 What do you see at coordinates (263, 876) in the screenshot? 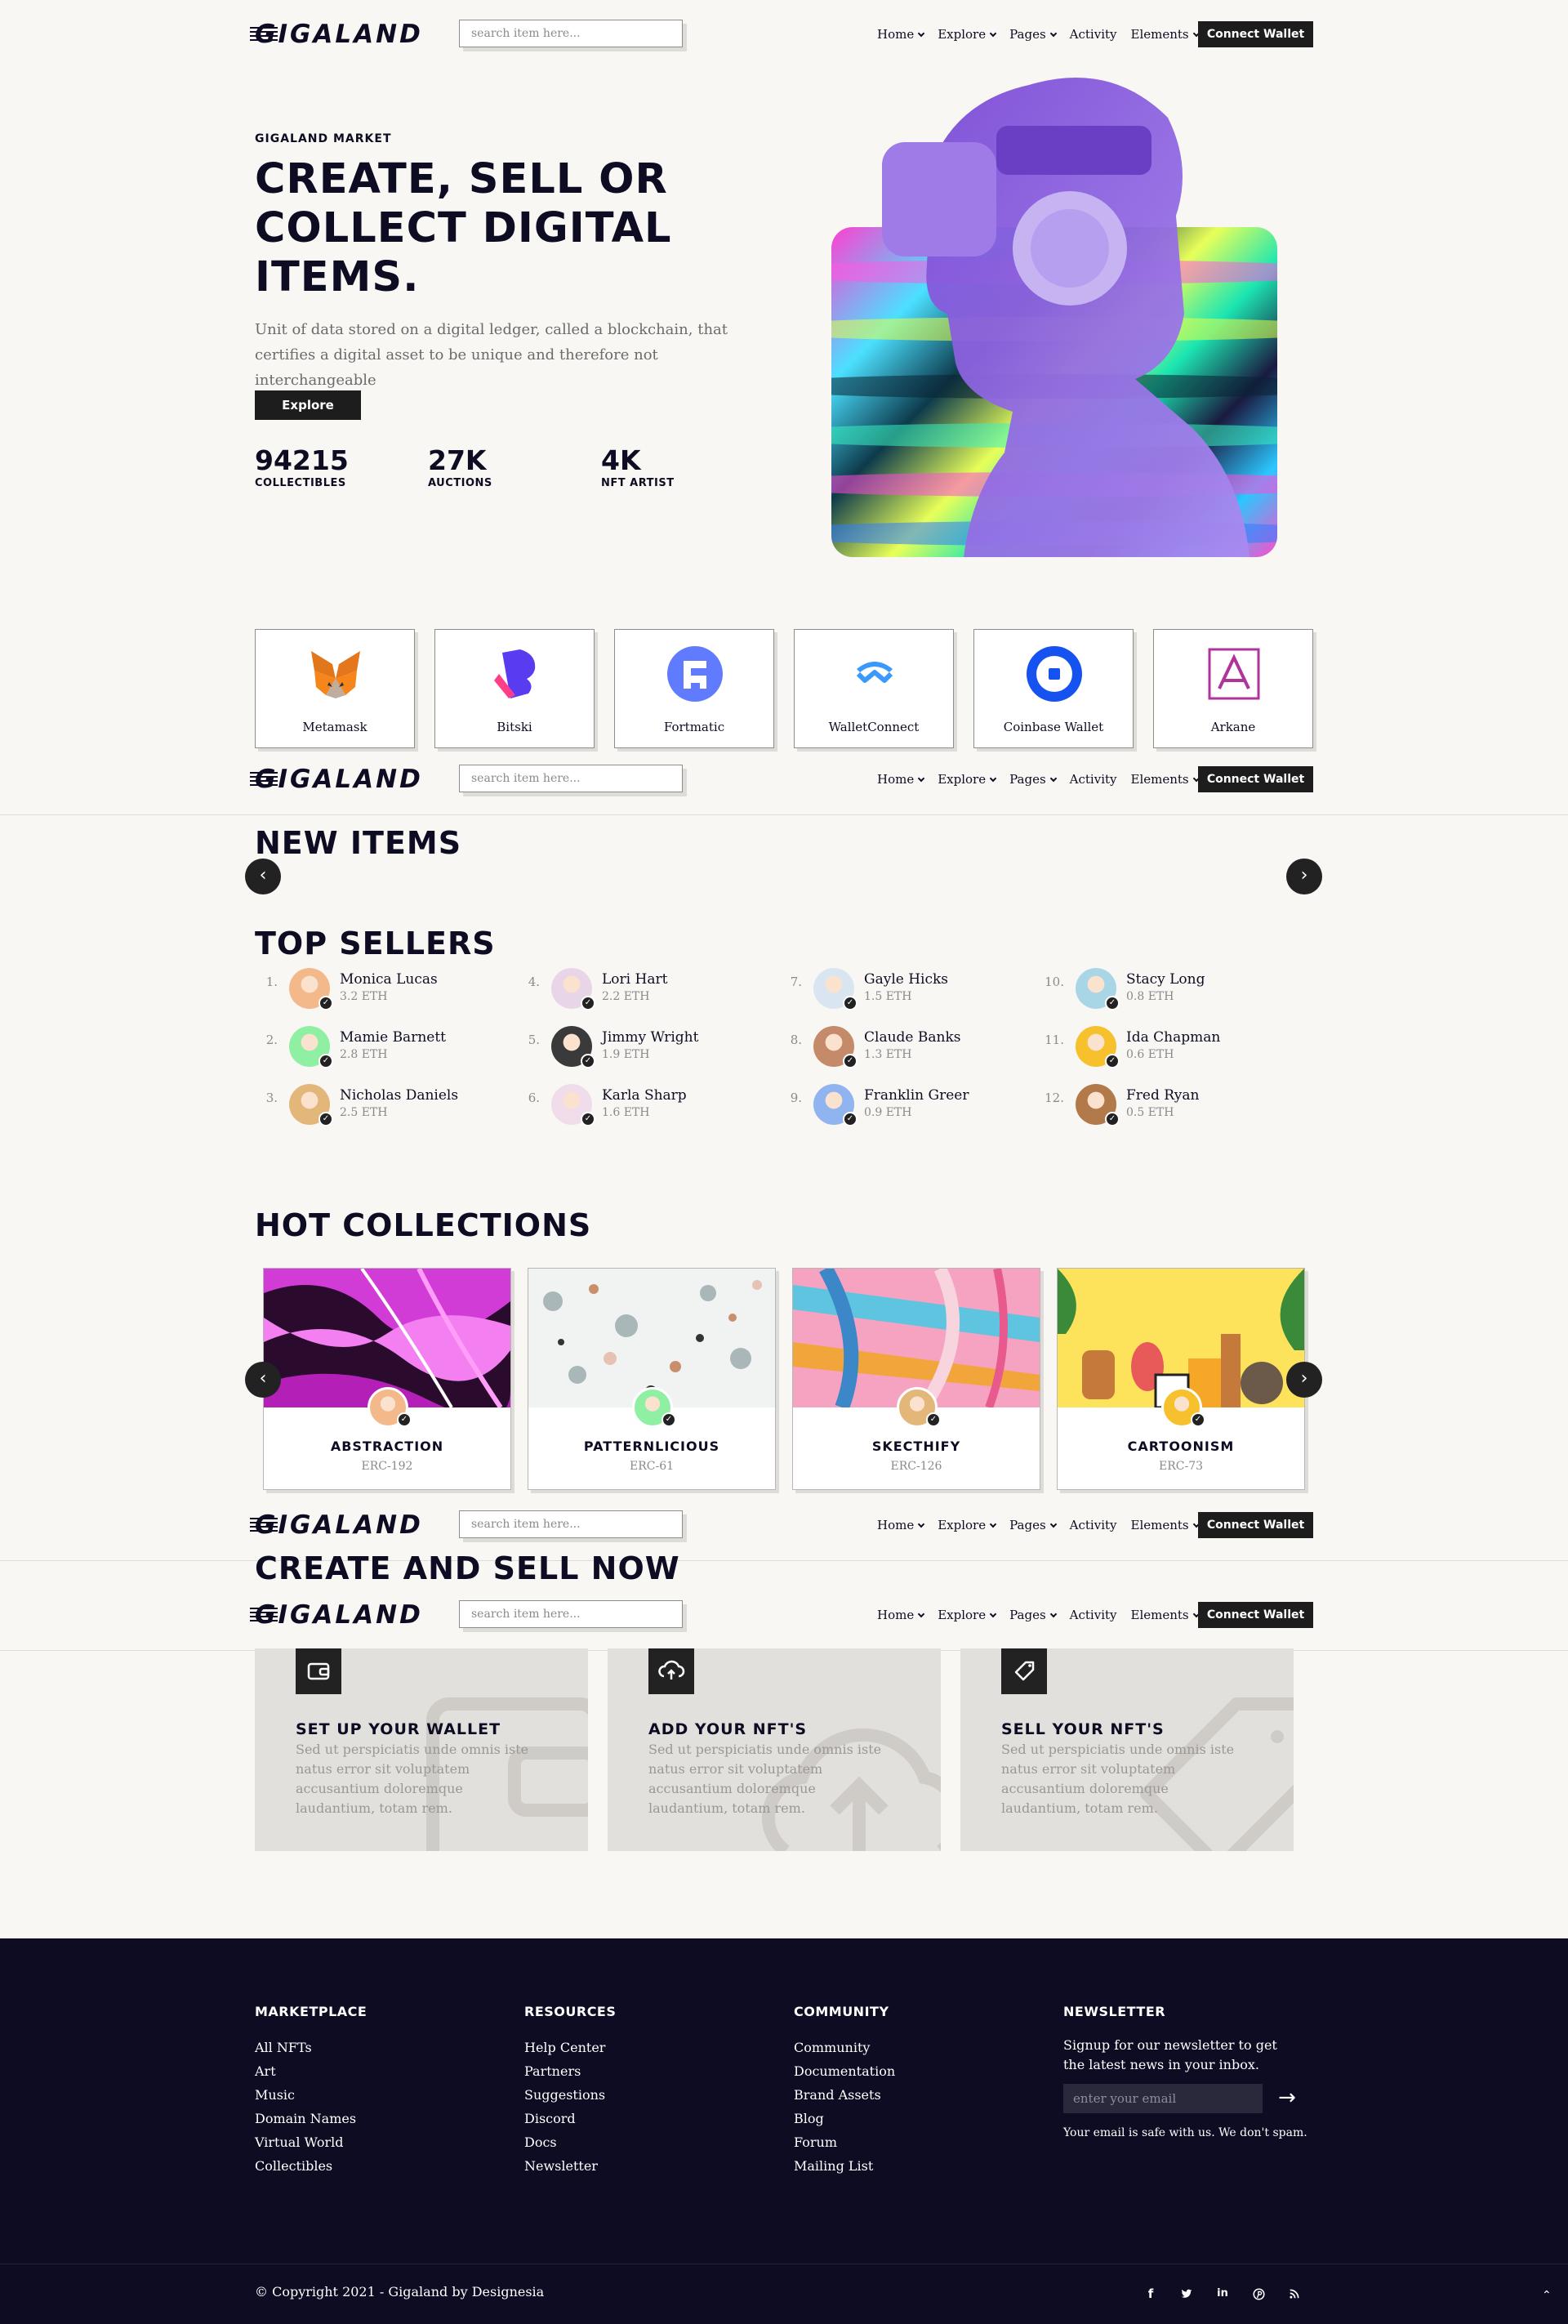
I see `new-items-prev-button: ‹` at bounding box center [263, 876].